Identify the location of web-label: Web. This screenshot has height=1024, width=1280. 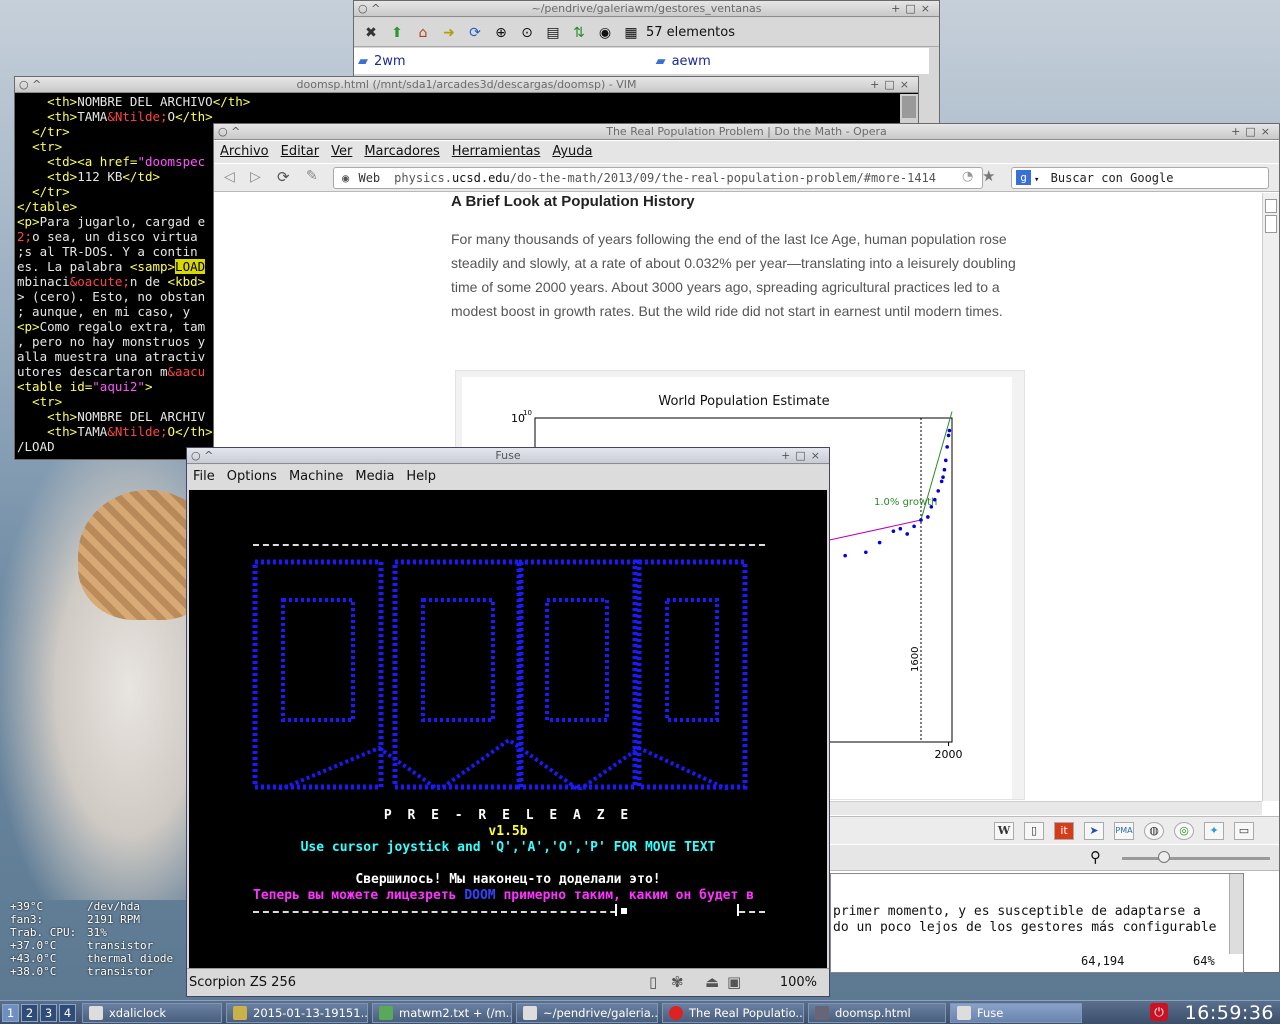
(369, 178).